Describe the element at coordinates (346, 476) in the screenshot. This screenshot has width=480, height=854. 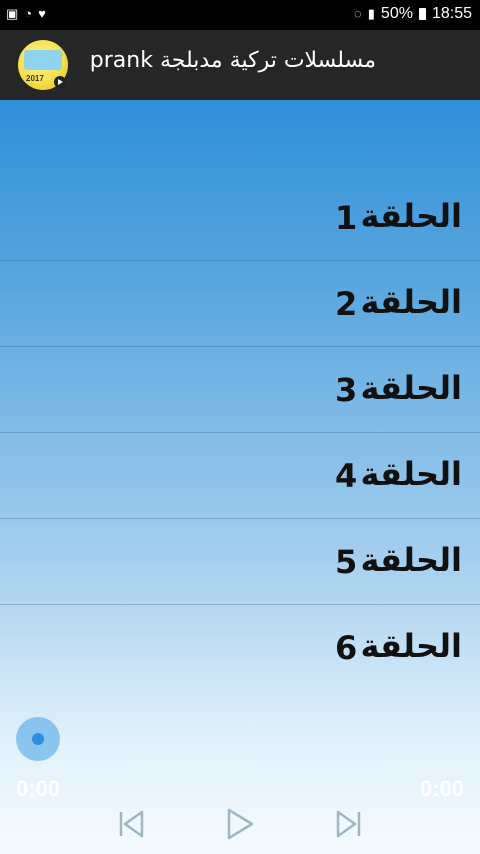
I see `episode-number: 4` at that location.